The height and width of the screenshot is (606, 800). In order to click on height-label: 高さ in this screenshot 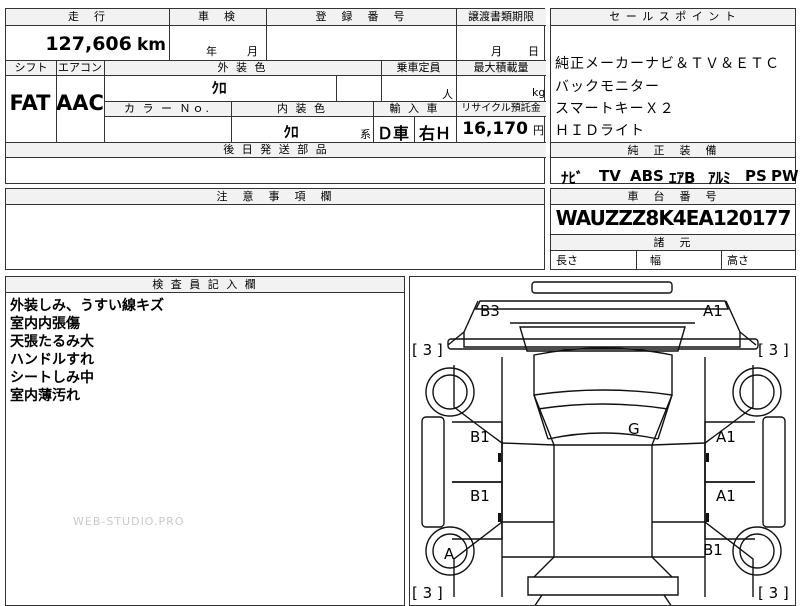, I will do `click(738, 260)`.